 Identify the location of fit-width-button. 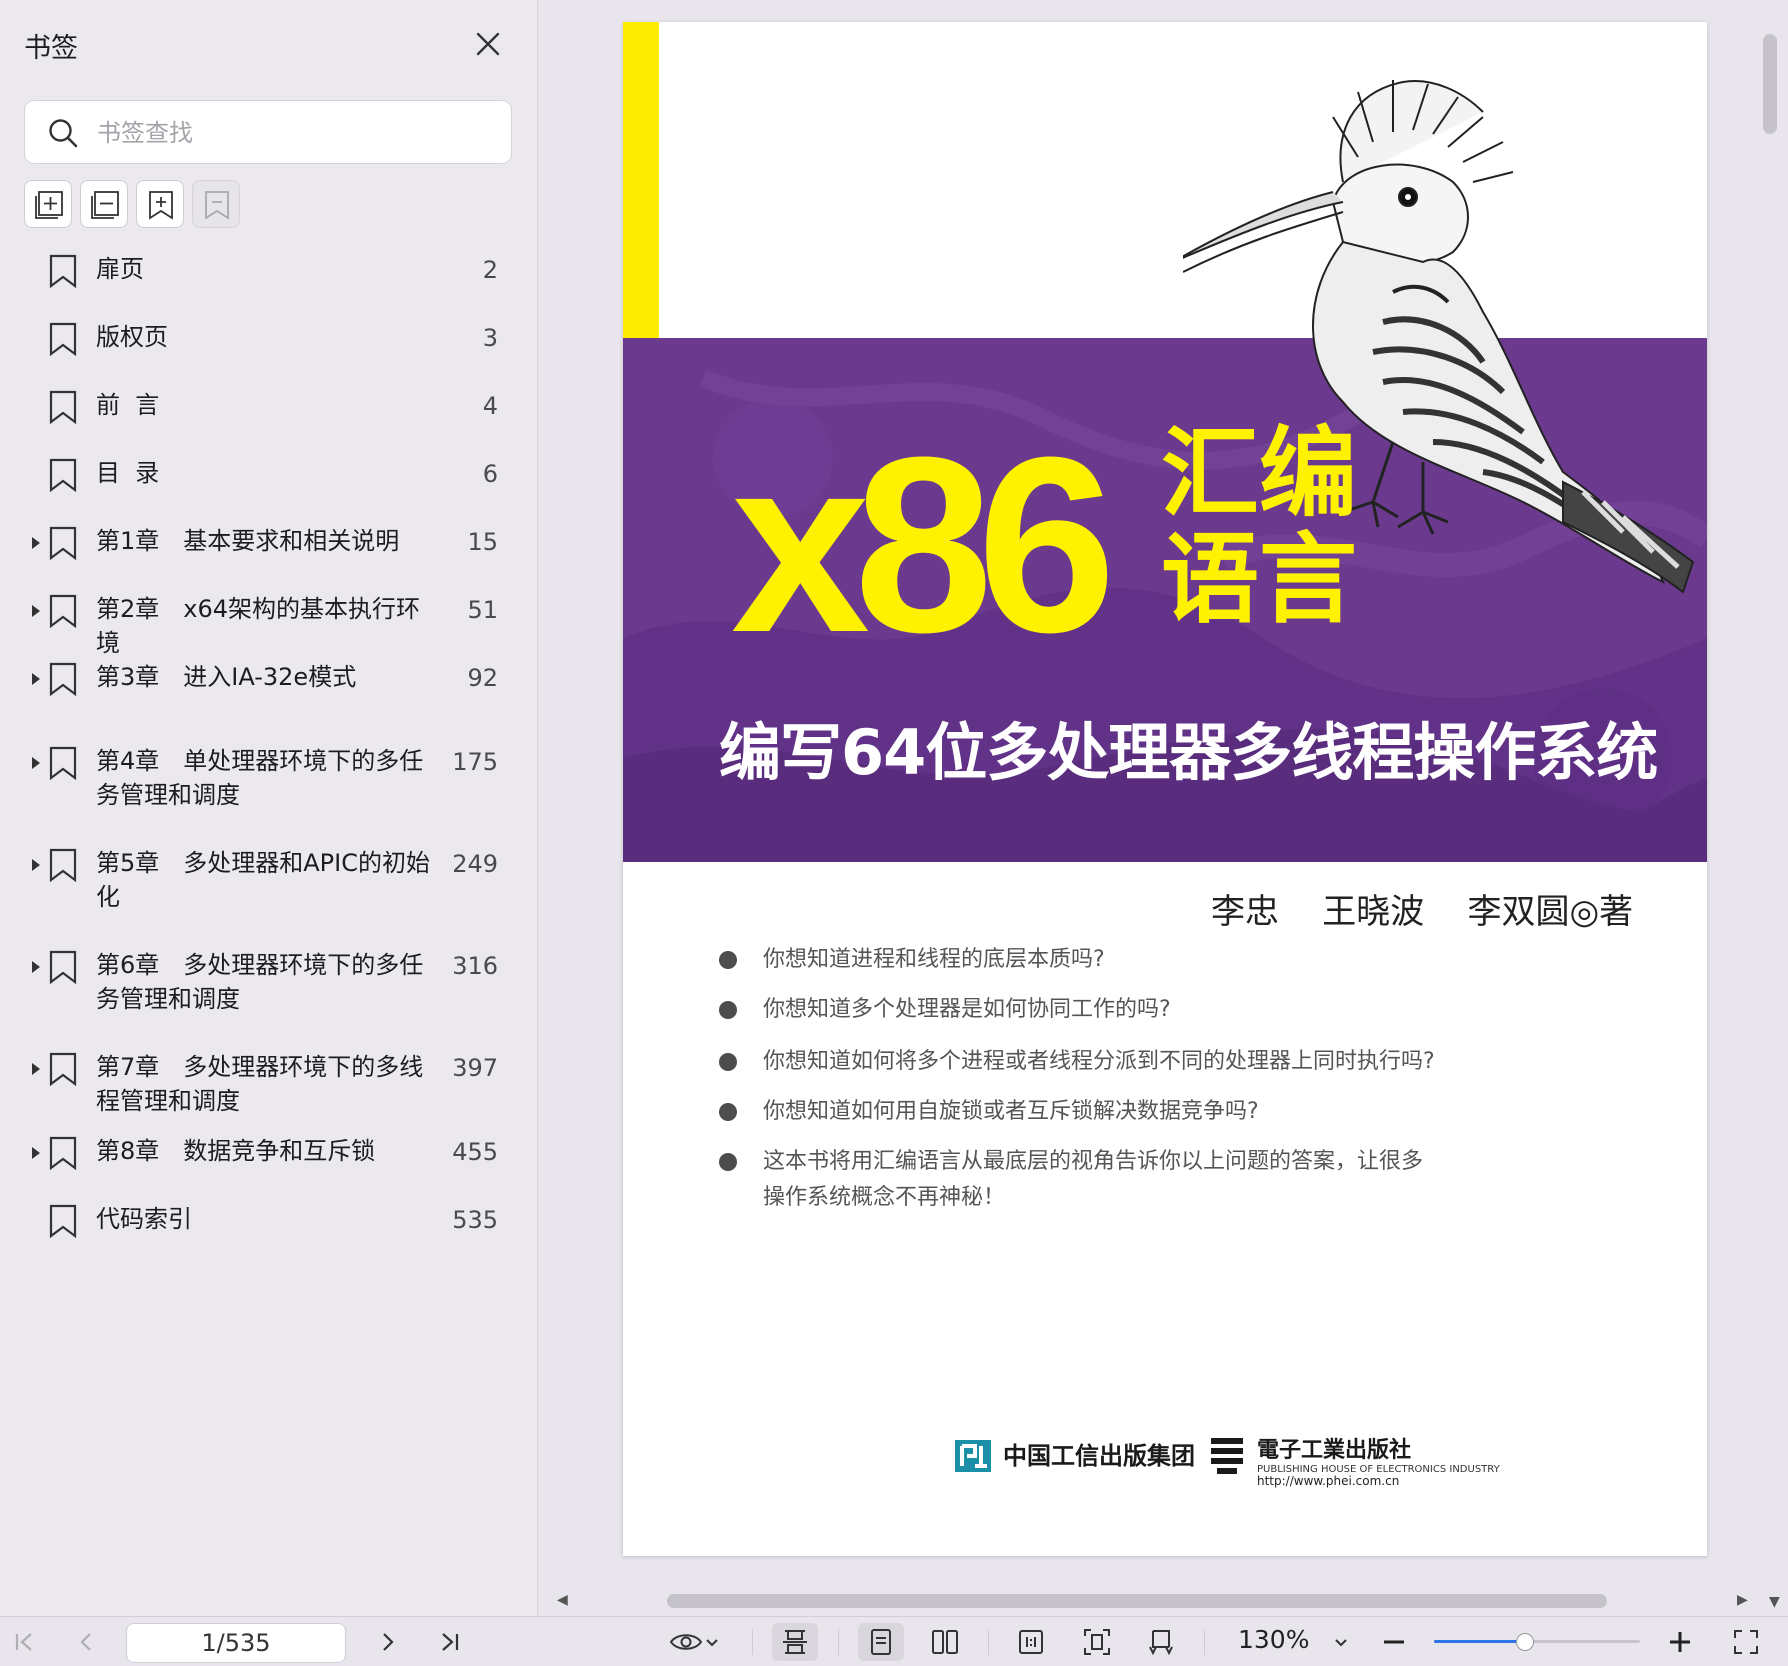
(795, 1642).